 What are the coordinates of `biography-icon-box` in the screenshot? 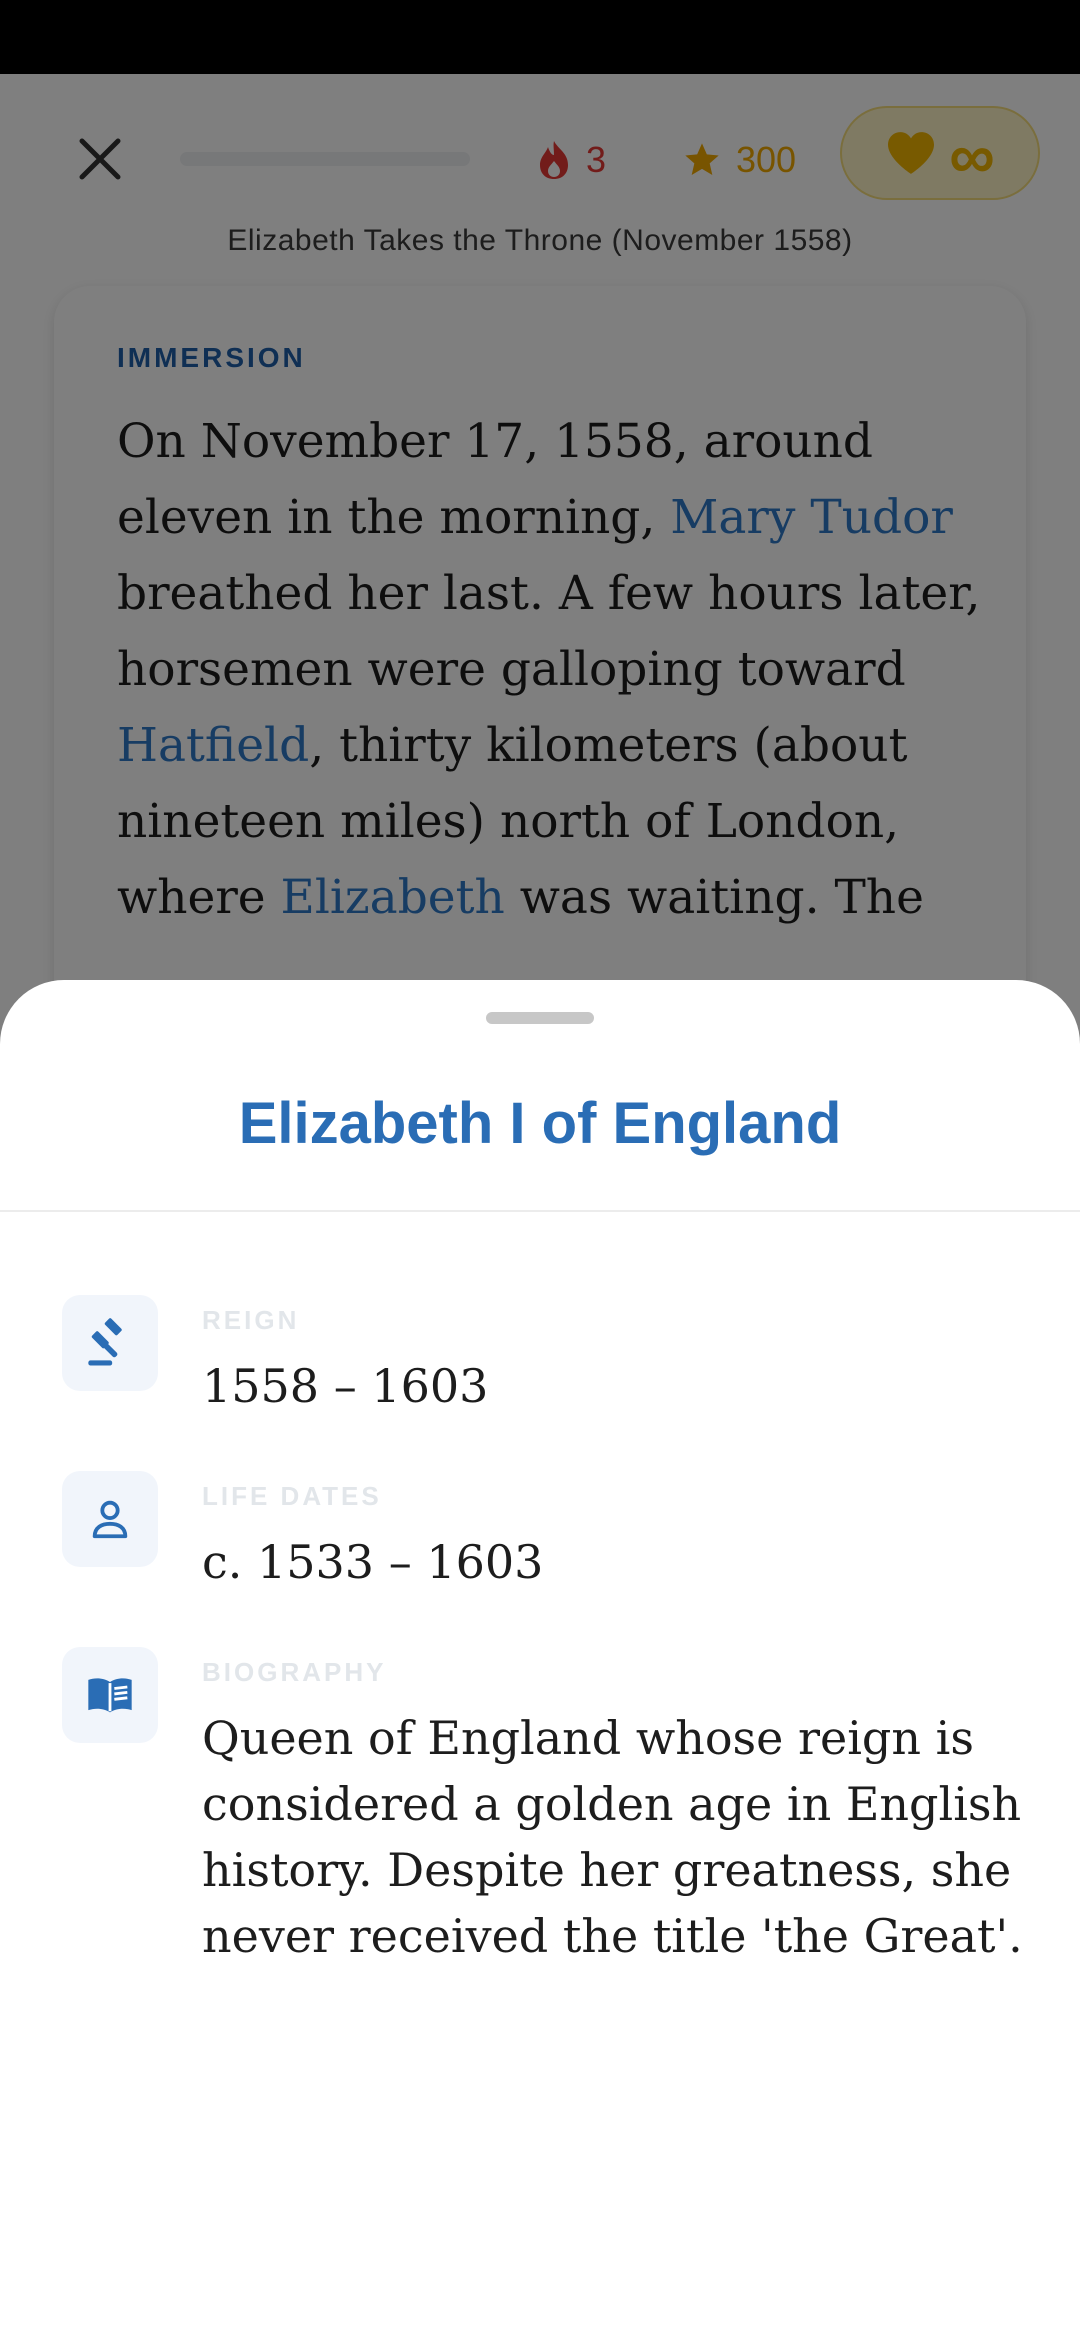 It's located at (110, 1695).